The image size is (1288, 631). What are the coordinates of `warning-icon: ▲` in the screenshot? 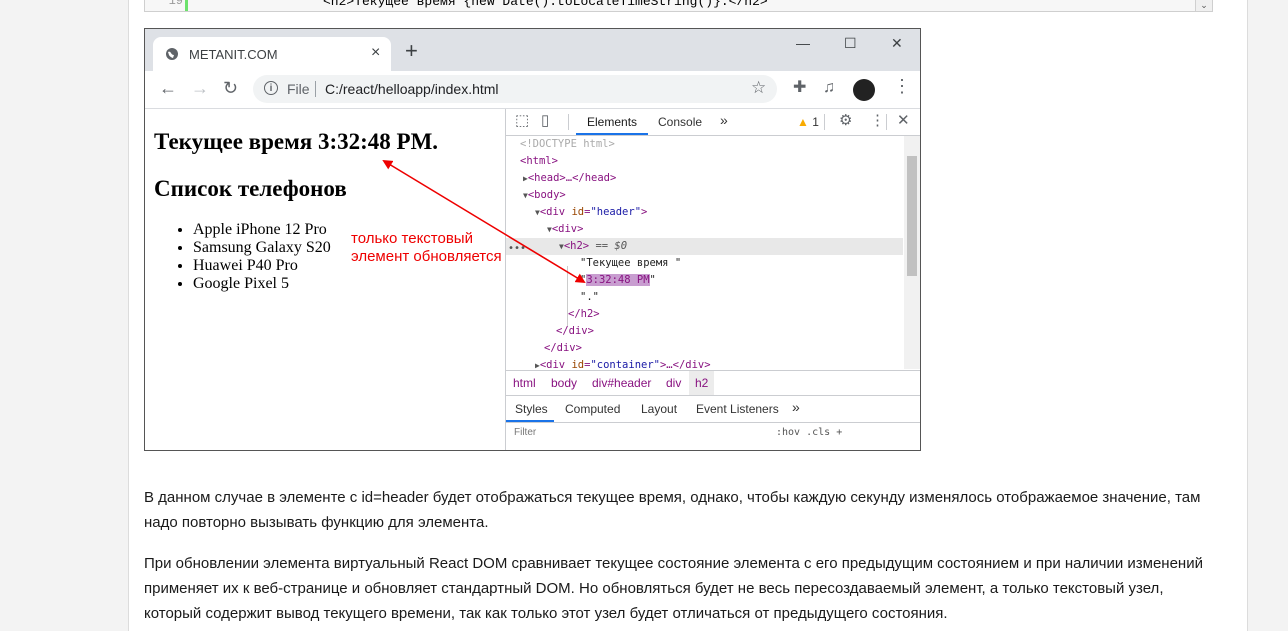 It's located at (803, 122).